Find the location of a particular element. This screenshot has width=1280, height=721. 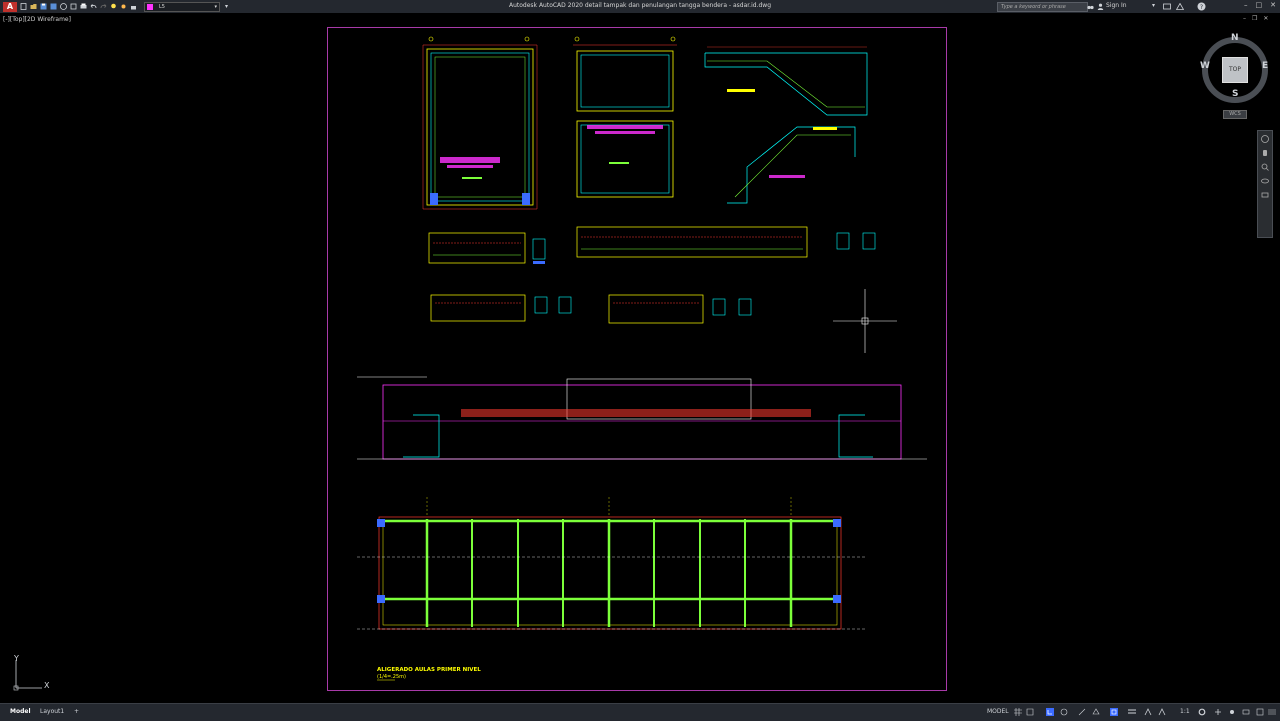

tab-model: Model is located at coordinates (20, 711).